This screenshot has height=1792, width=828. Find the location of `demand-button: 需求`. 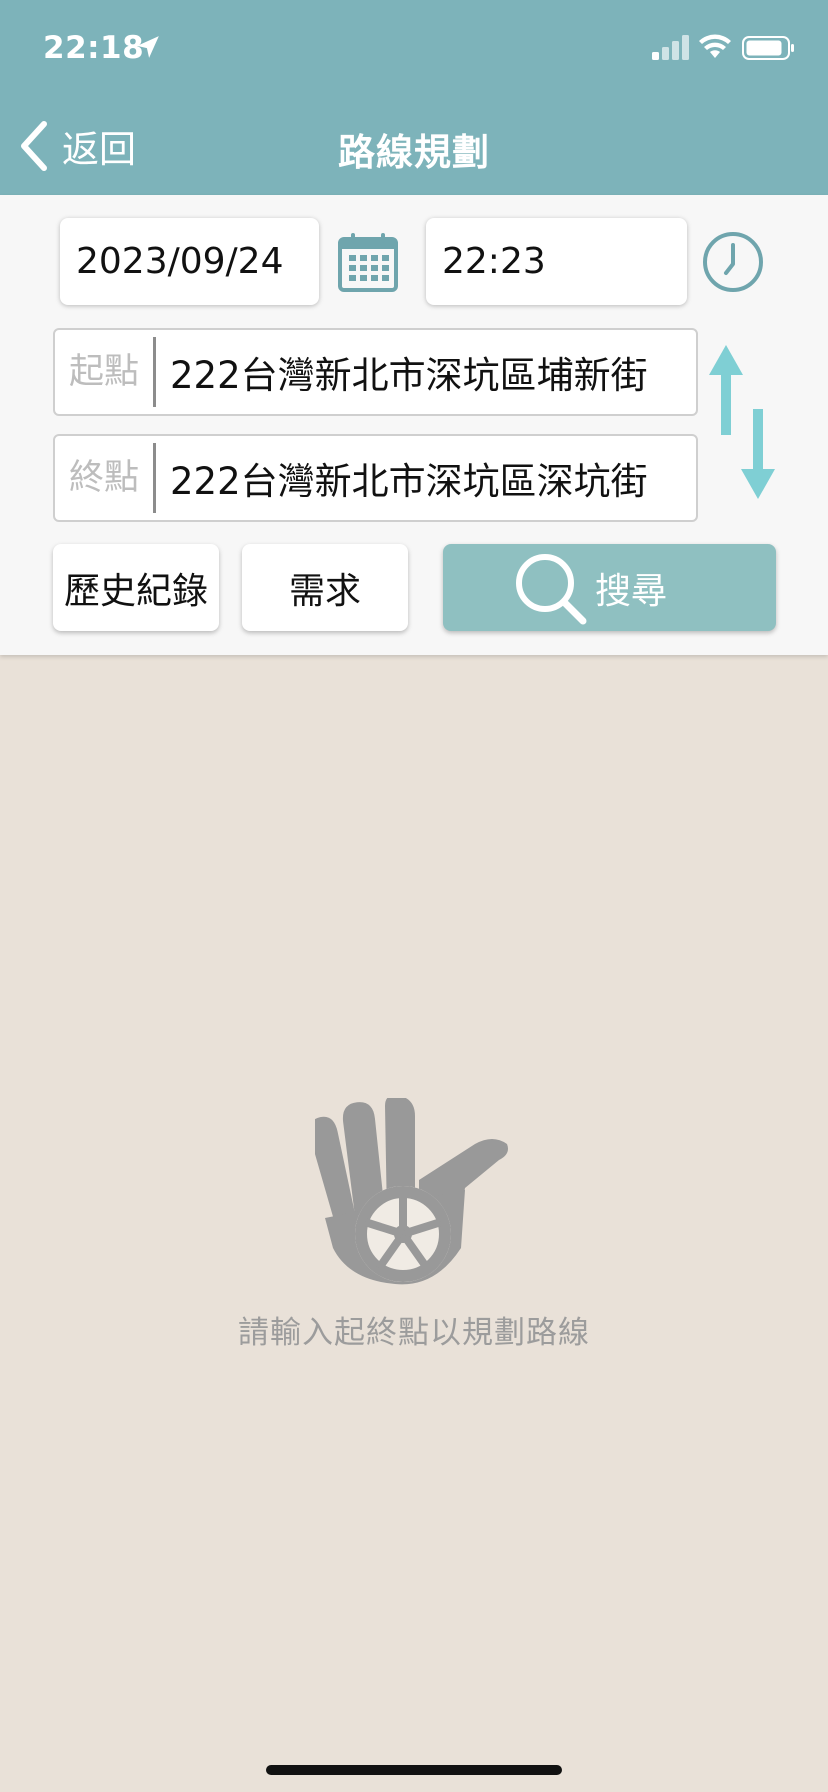

demand-button: 需求 is located at coordinates (325, 587).